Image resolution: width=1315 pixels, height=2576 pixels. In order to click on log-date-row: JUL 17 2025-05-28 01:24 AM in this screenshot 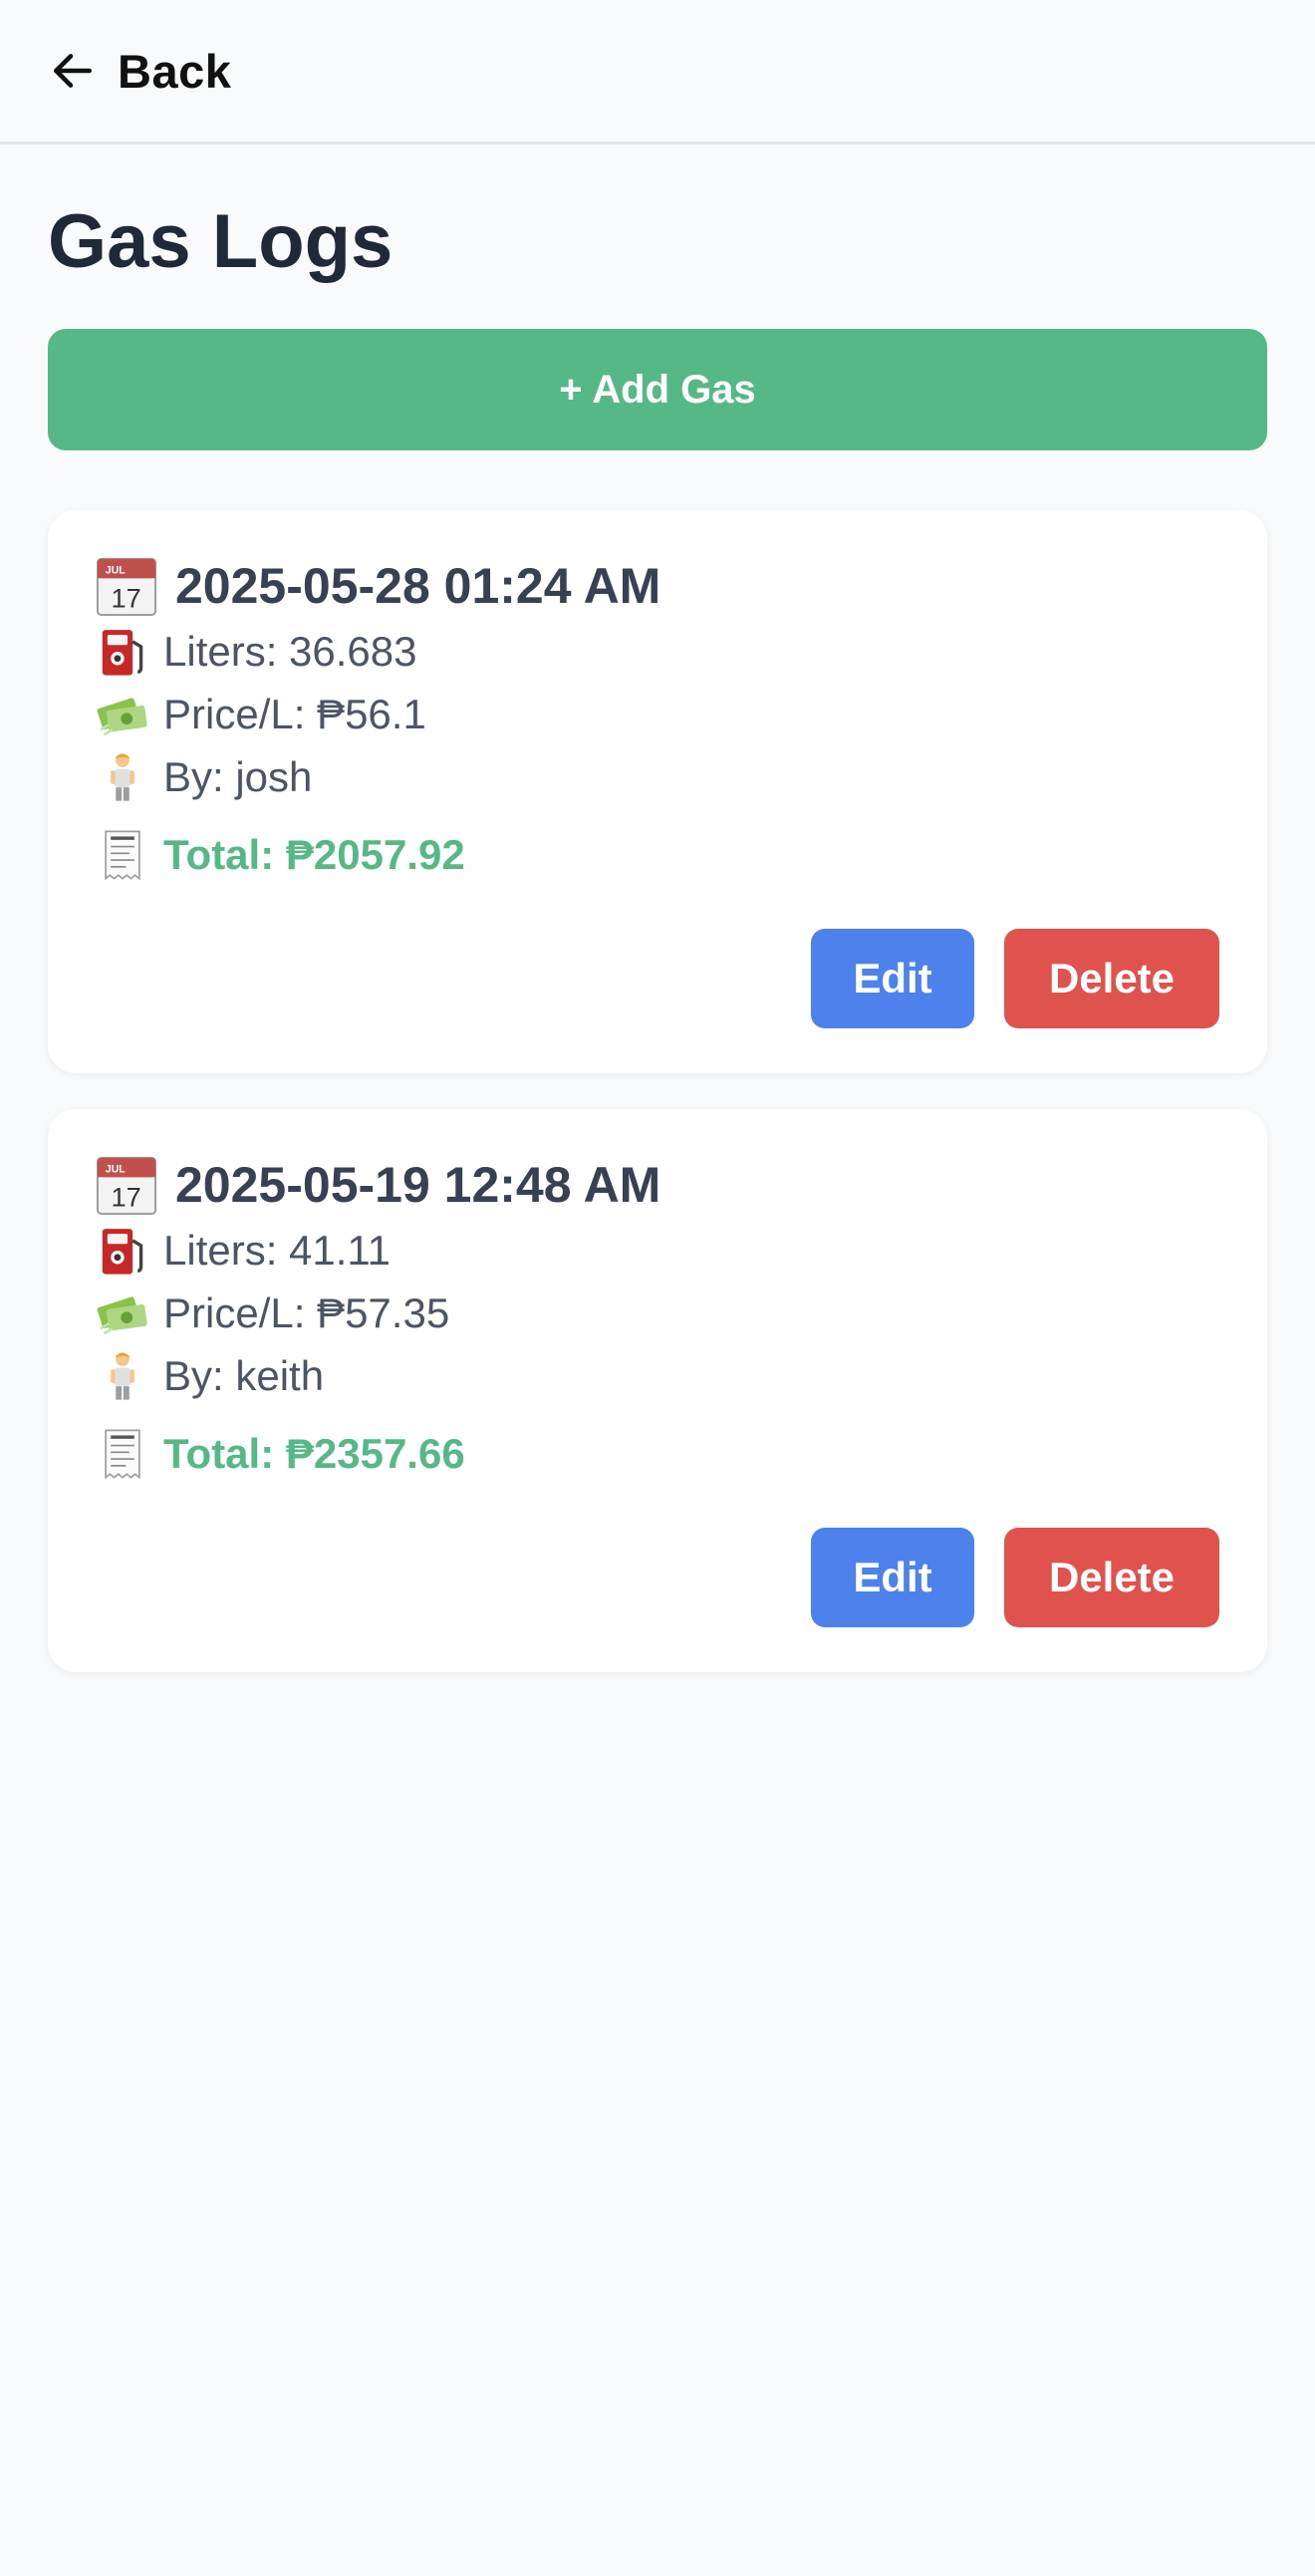, I will do `click(657, 586)`.